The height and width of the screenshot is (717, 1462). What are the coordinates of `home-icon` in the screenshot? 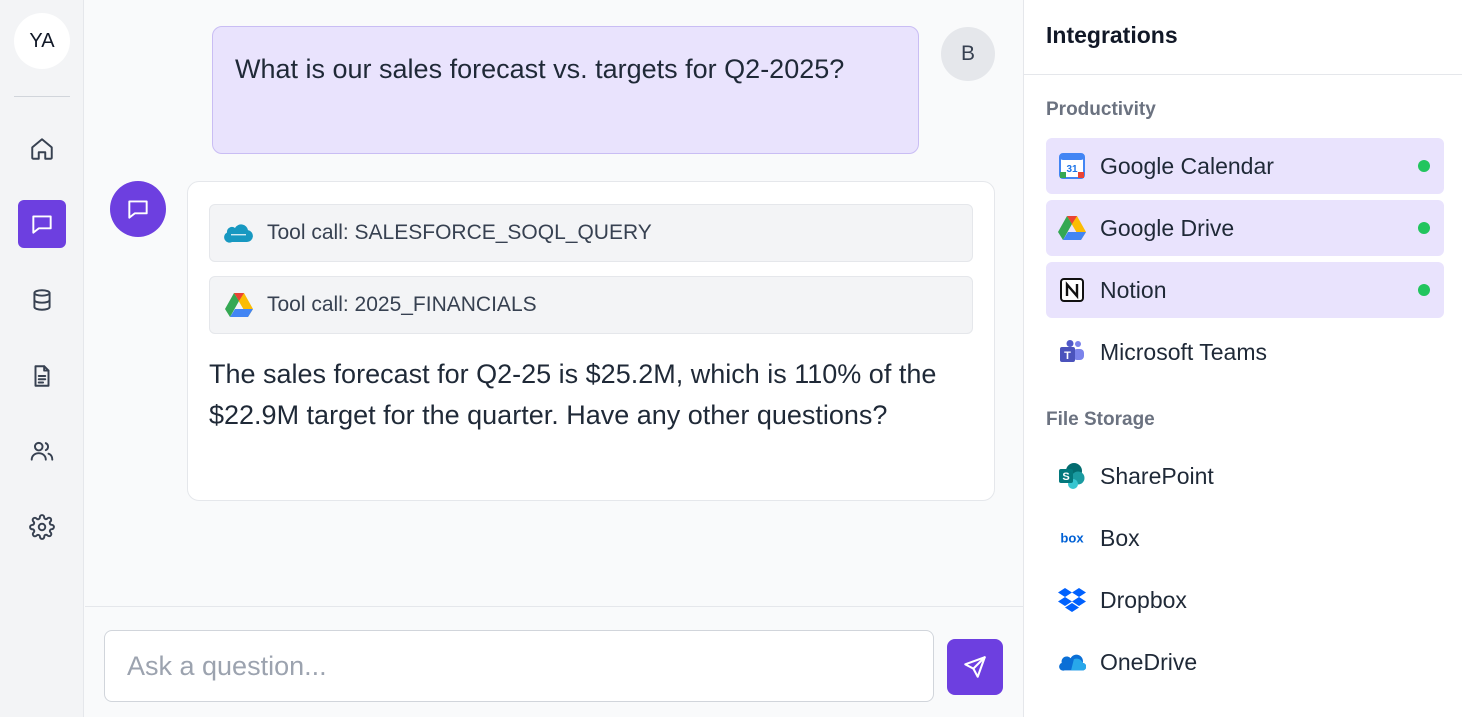 It's located at (42, 149).